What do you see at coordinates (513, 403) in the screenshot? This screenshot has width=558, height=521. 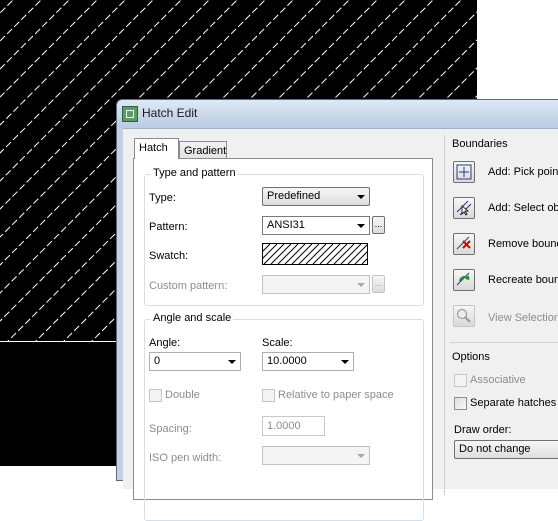 I see `separate-hatches-label: Separate hatches` at bounding box center [513, 403].